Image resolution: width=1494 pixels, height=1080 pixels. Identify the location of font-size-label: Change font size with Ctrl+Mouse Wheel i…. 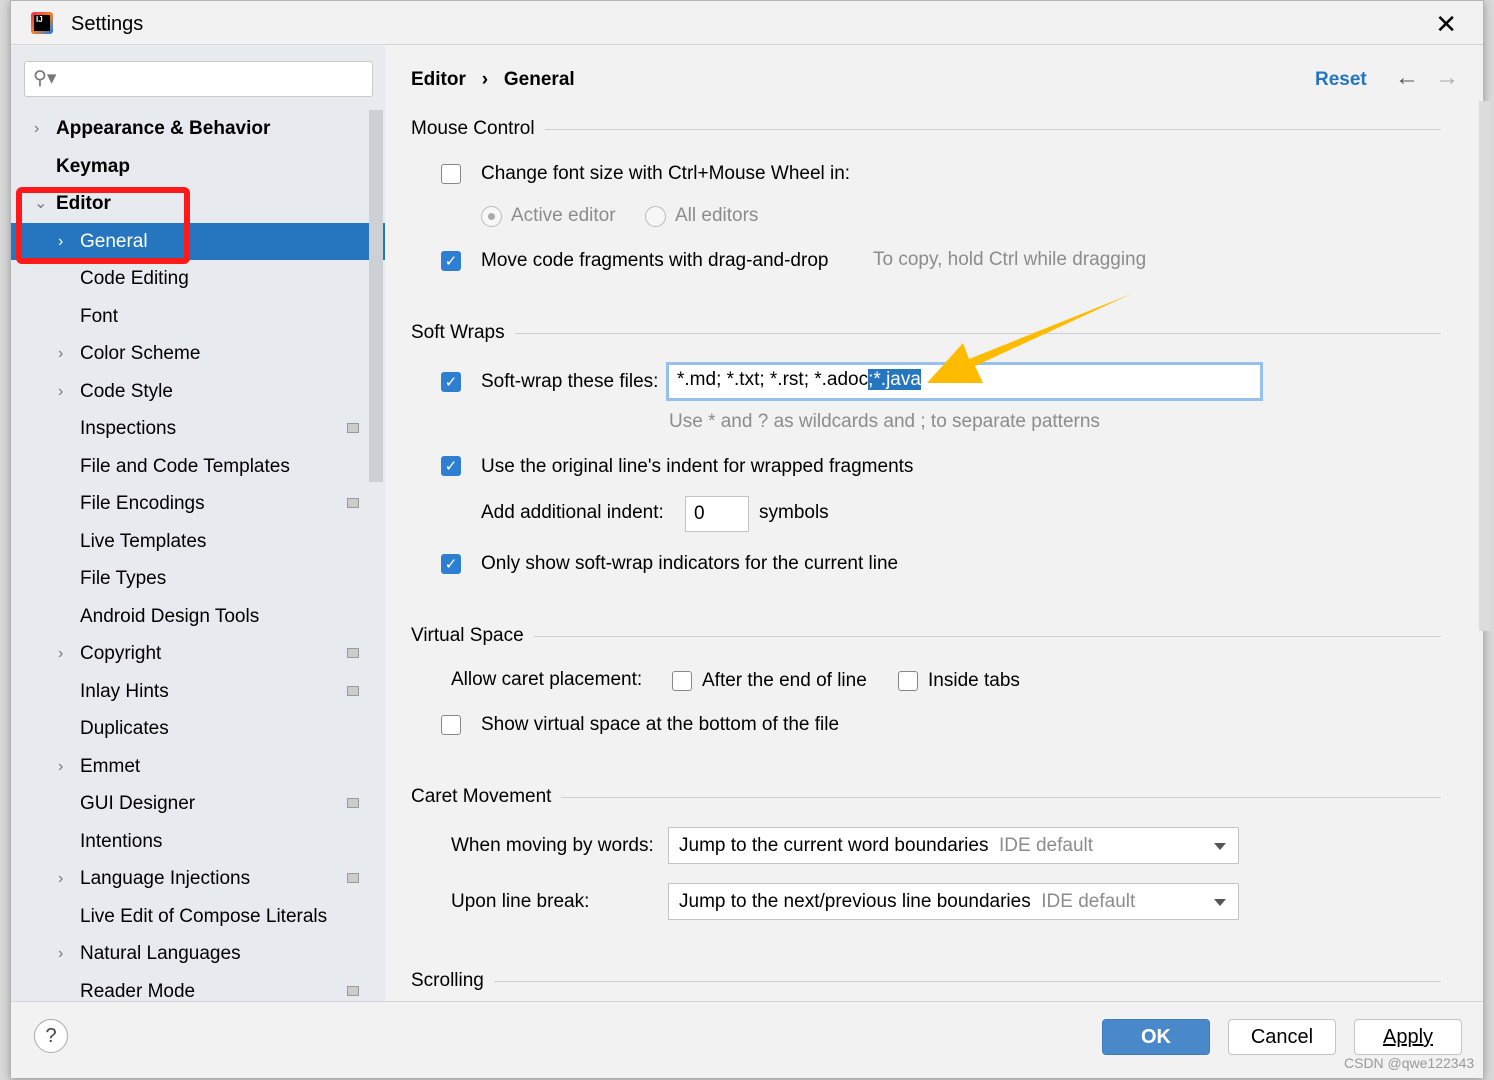
(666, 173).